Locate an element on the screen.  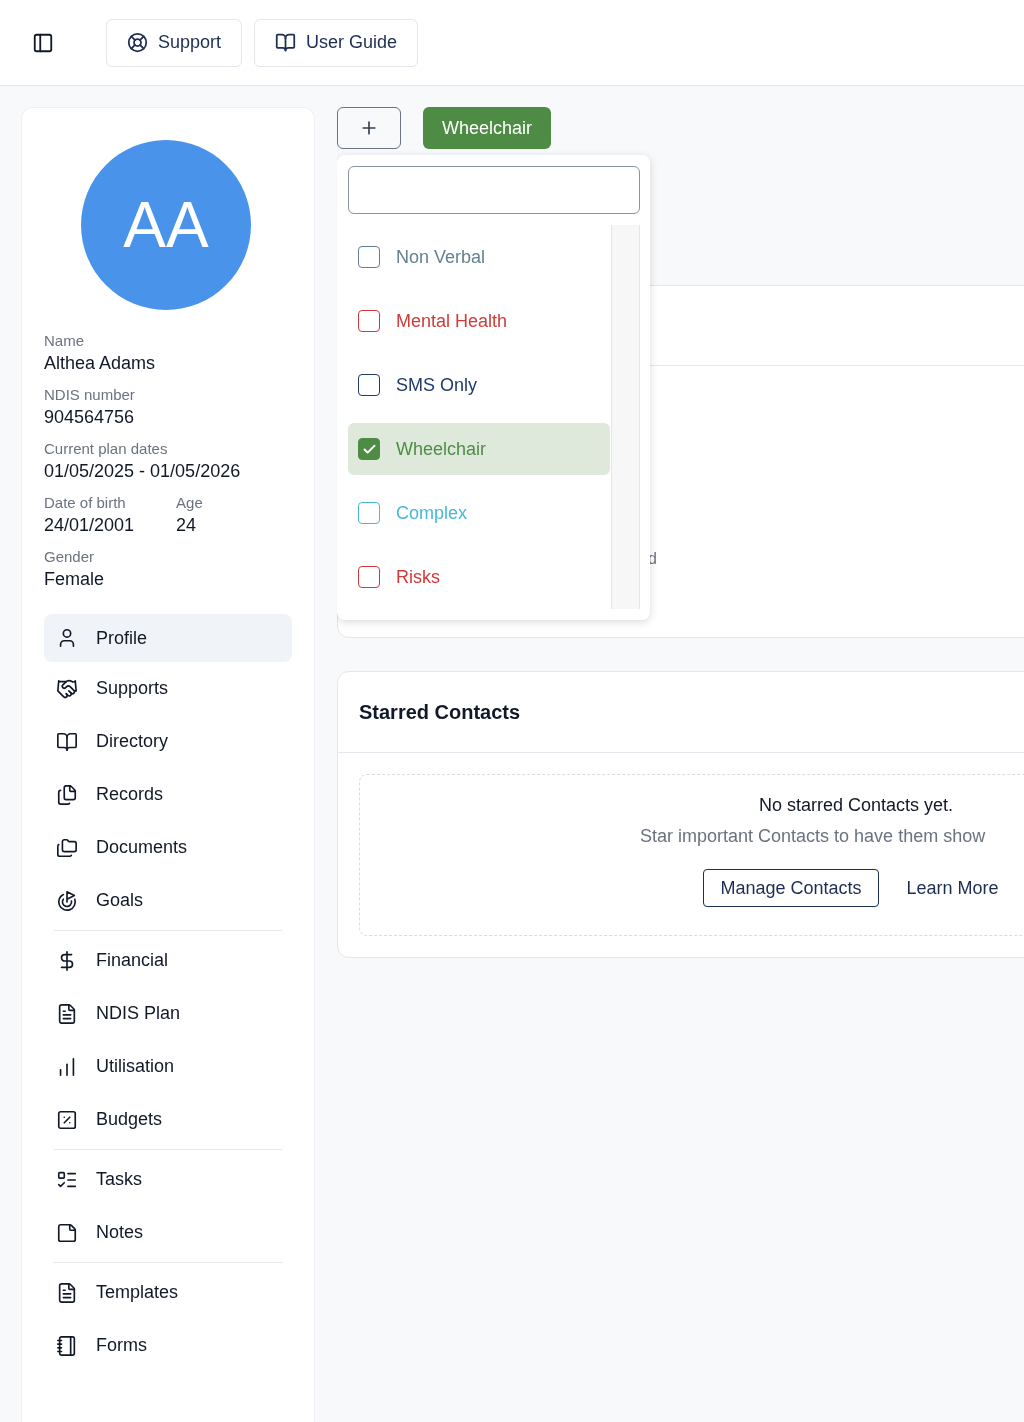
nav-item: Notes is located at coordinates (168, 1232).